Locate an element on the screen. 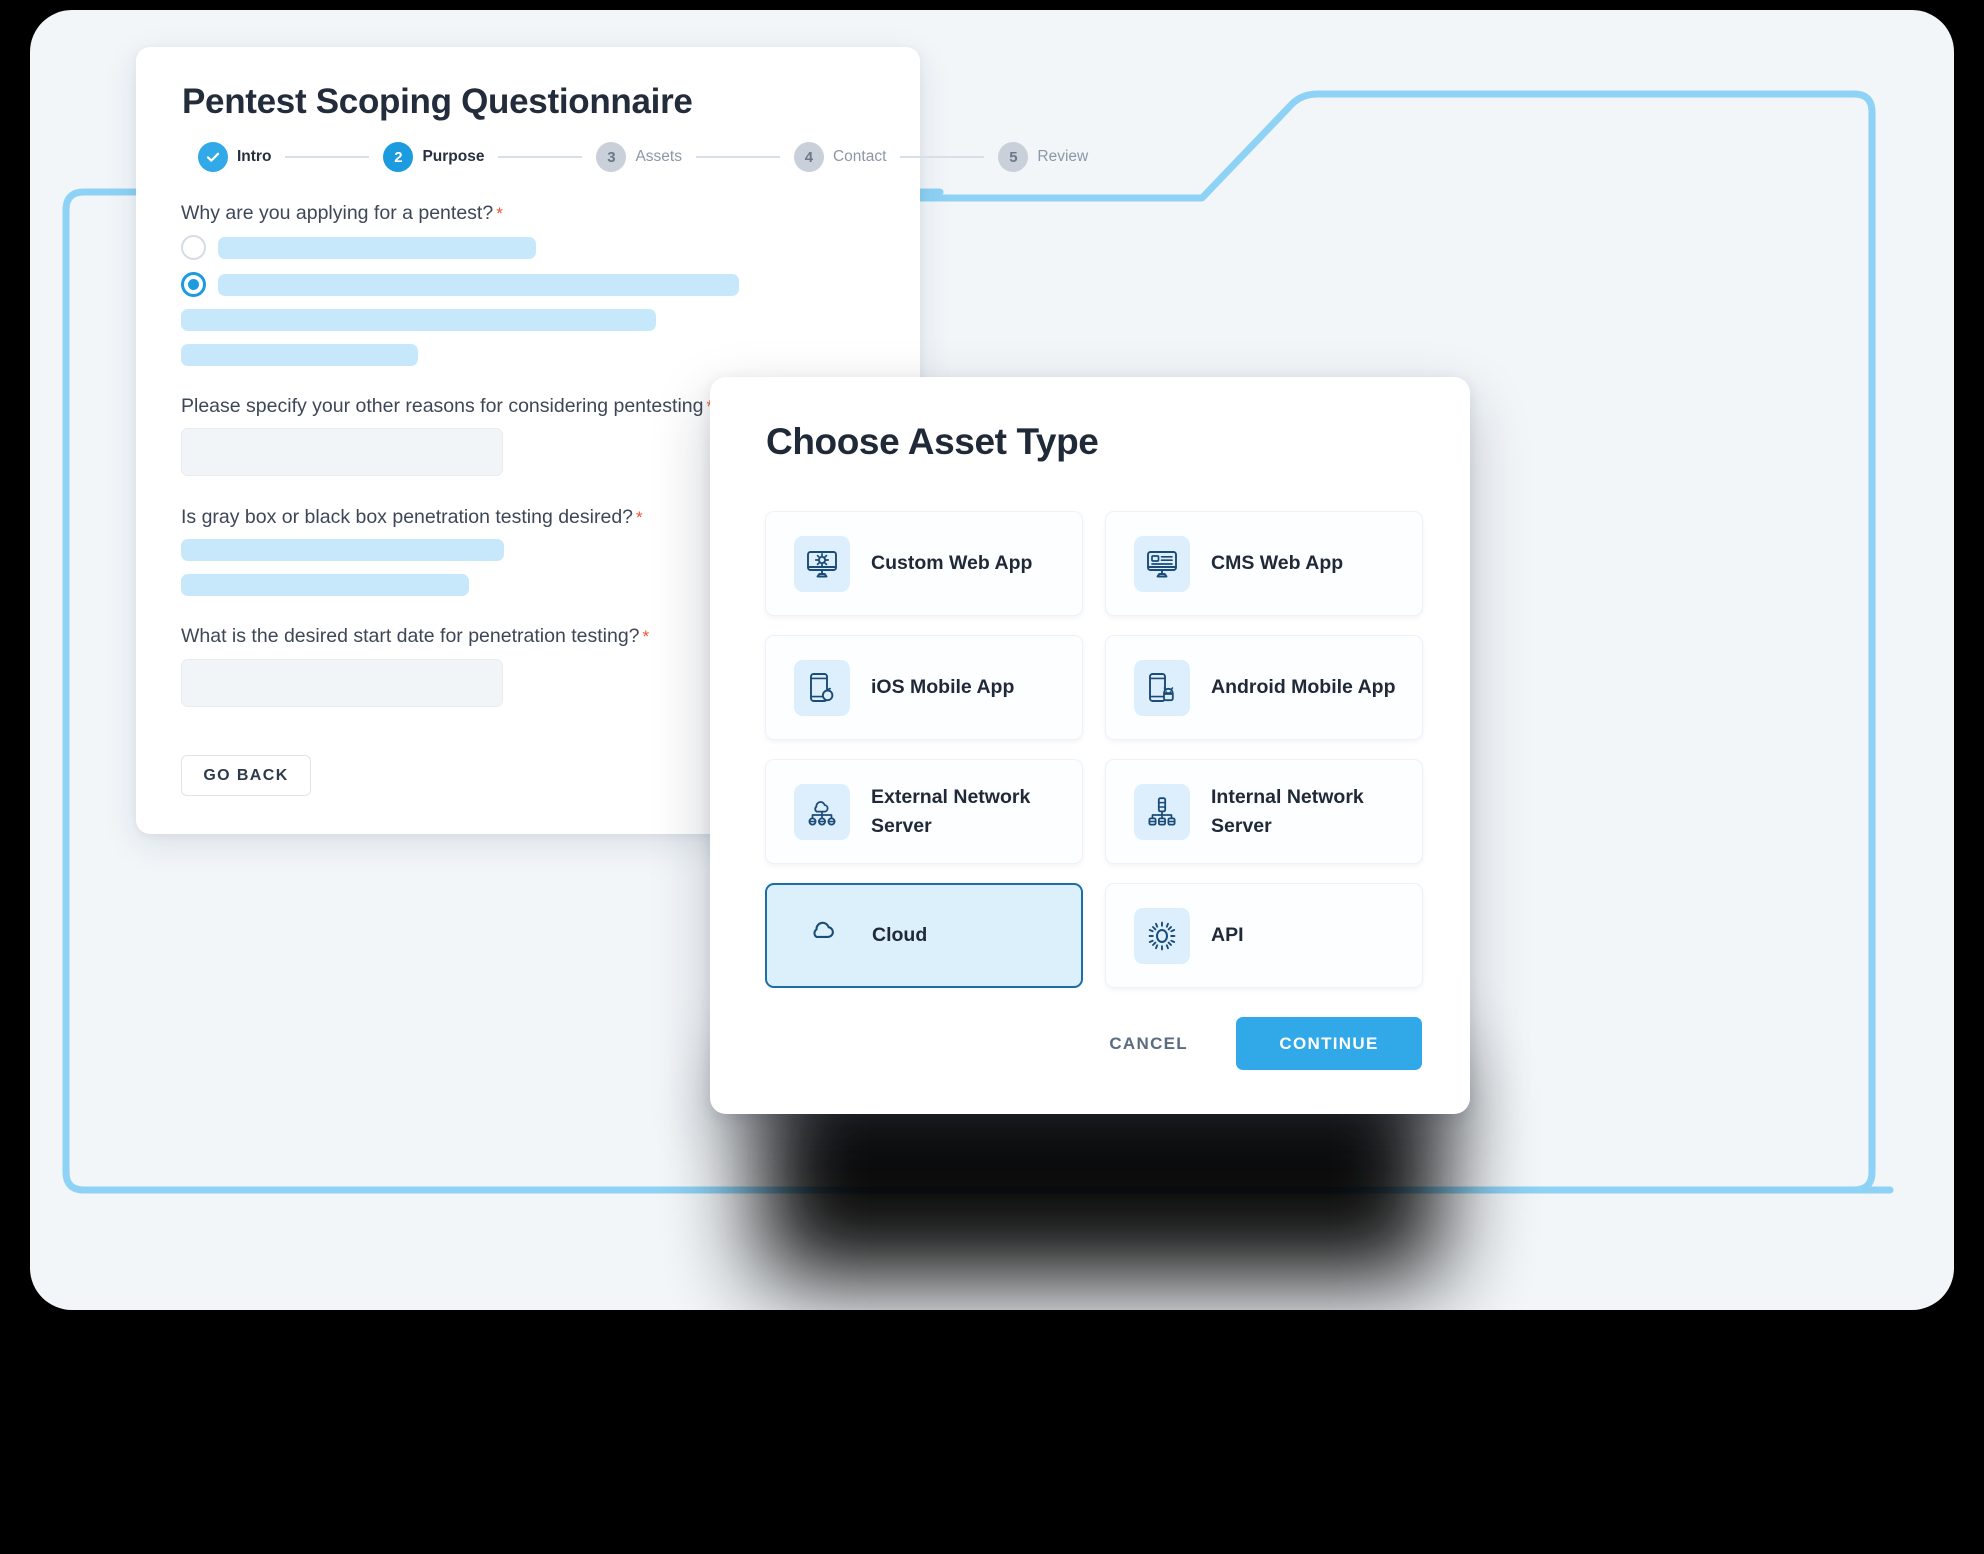 The height and width of the screenshot is (1554, 1984). asset-card-custom-web-app: Custom Web App is located at coordinates (924, 563).